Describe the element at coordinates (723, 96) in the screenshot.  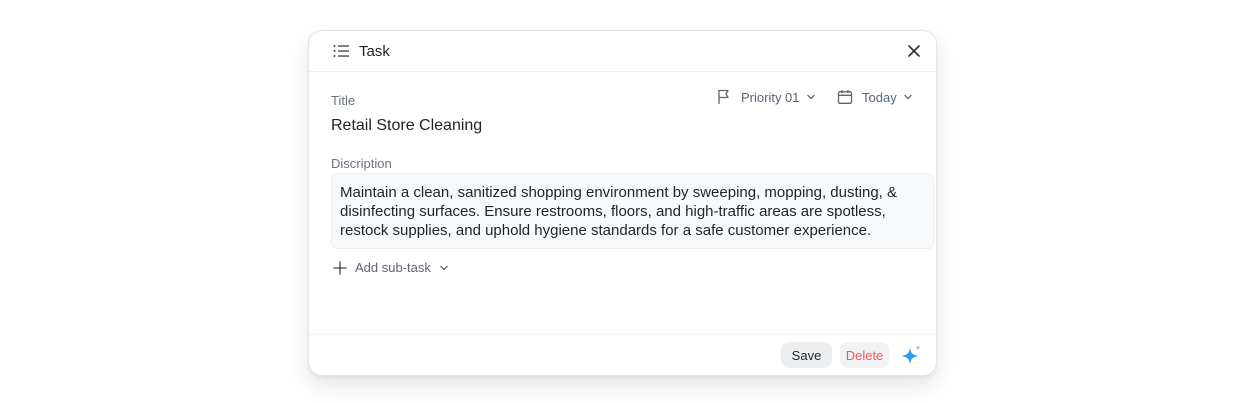
I see `flag-icon` at that location.